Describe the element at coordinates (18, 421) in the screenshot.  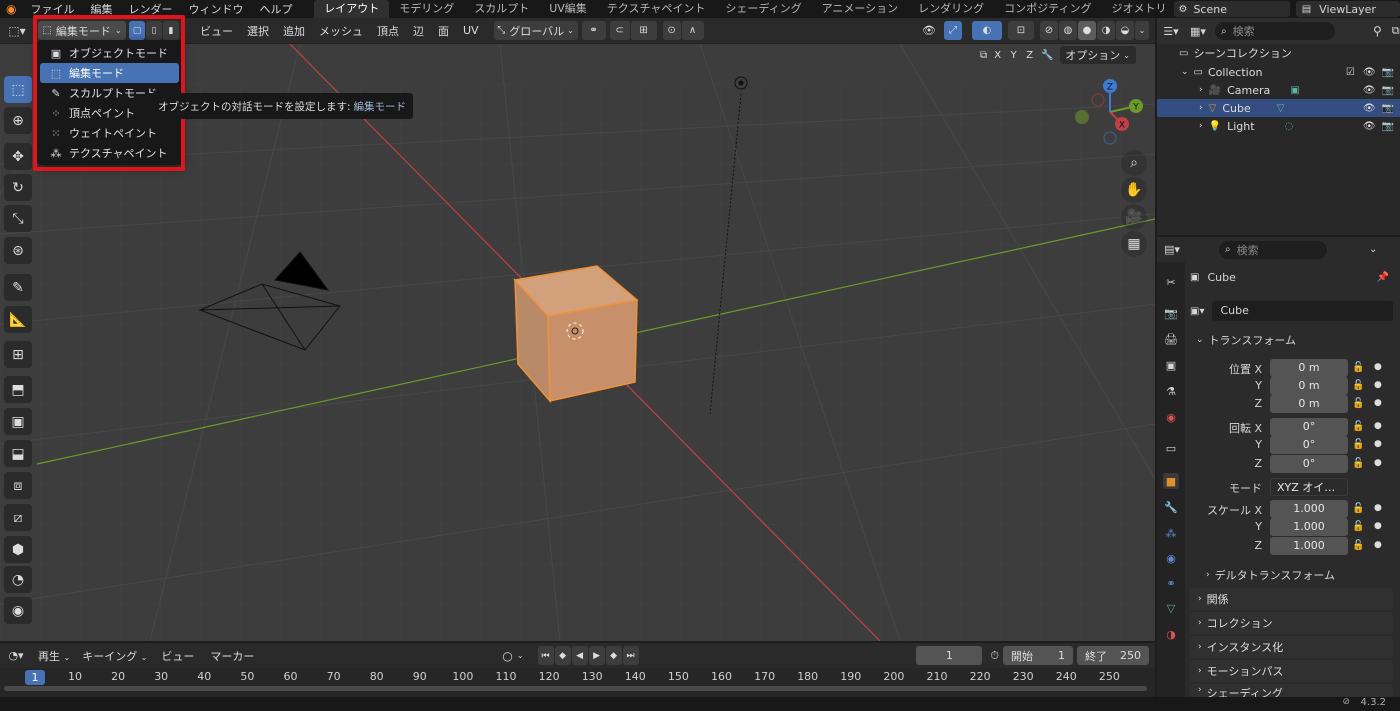
I see `inset-tool: ▣` at that location.